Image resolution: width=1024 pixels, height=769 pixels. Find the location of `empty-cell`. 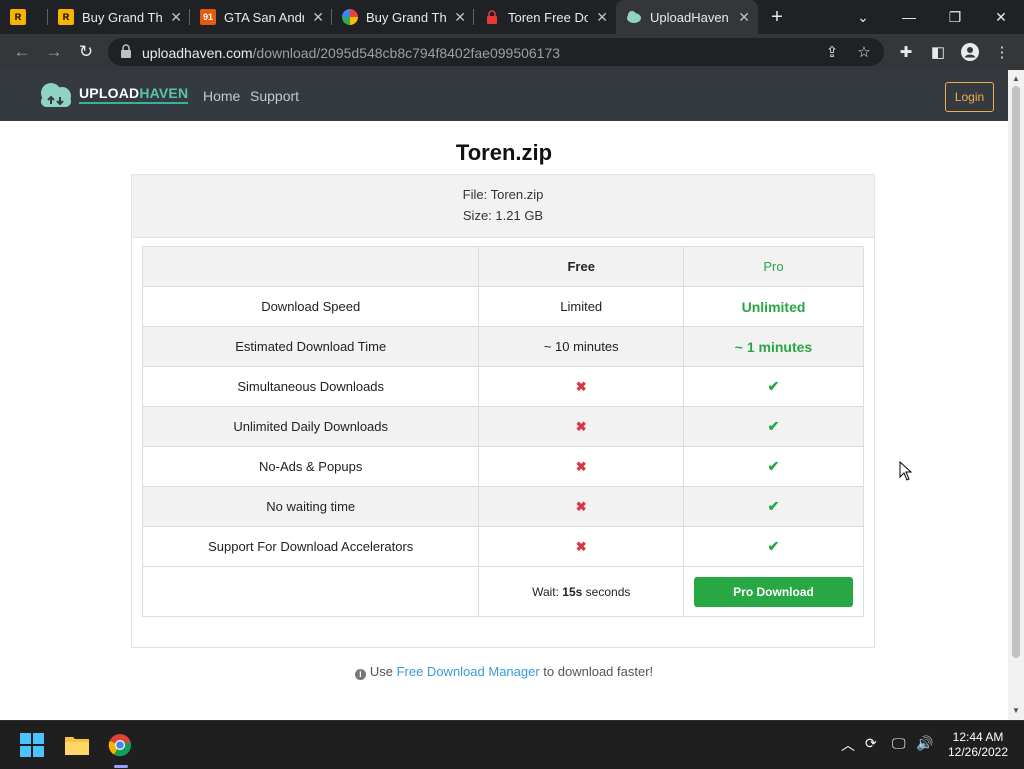

empty-cell is located at coordinates (310, 591).